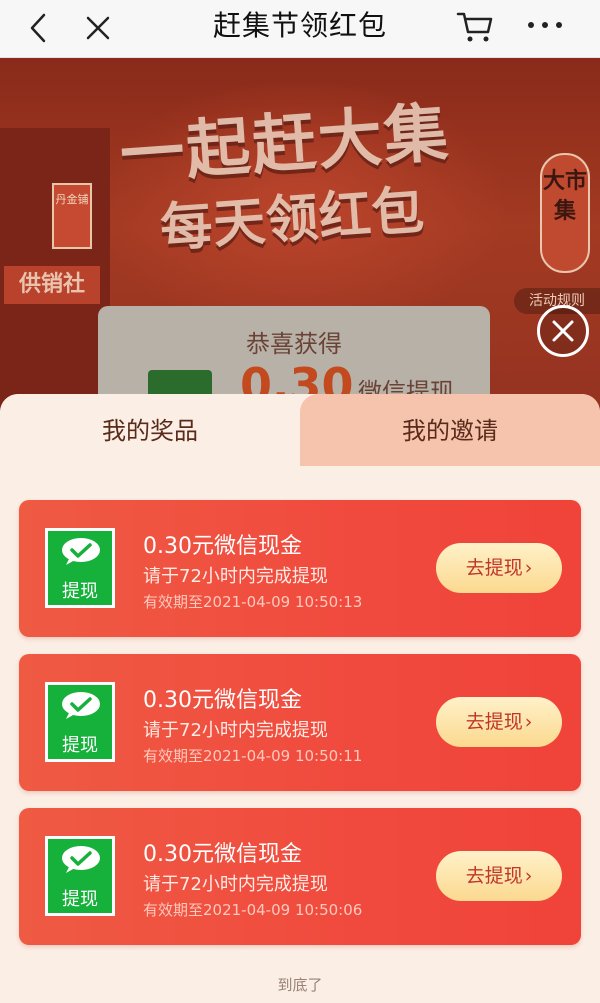 The image size is (600, 1003). Describe the element at coordinates (565, 213) in the screenshot. I see `market-sign: 大市集` at that location.